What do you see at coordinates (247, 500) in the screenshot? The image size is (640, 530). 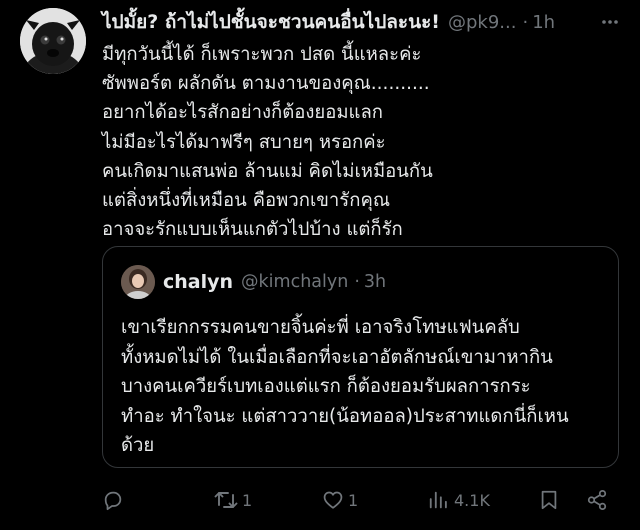 I see `retweet-count: 1` at bounding box center [247, 500].